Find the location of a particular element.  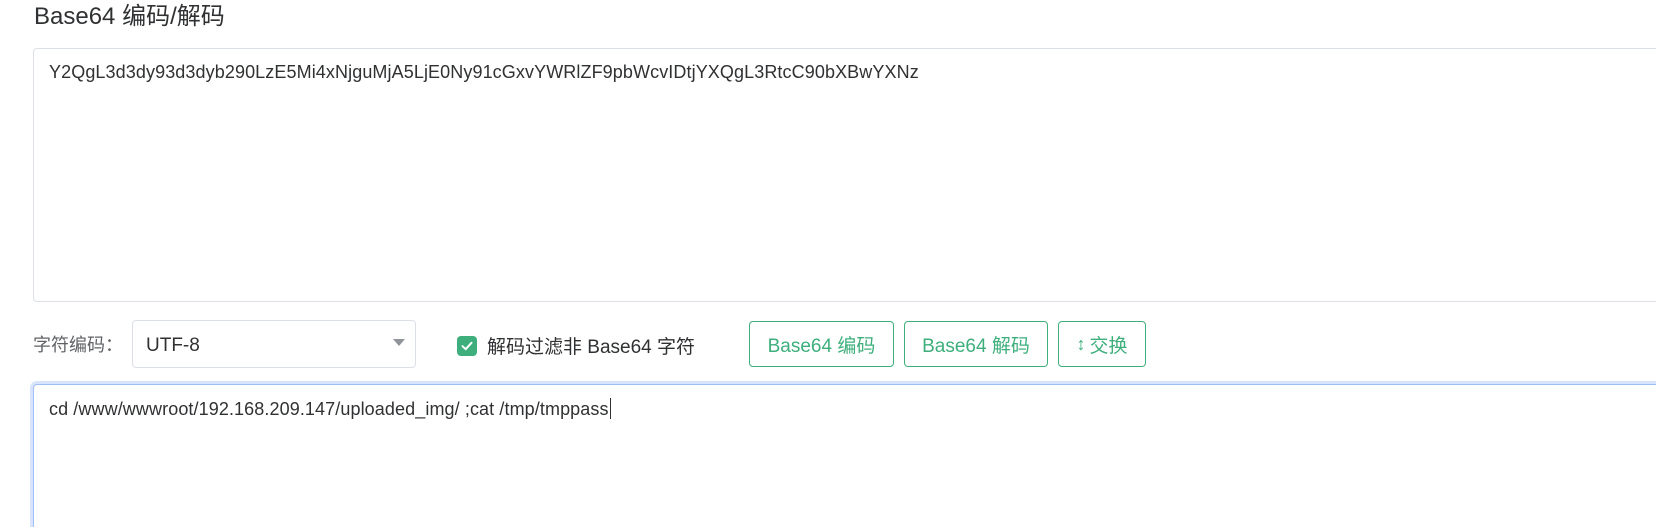

base64-encode-button: Base64 编码 is located at coordinates (821, 344).